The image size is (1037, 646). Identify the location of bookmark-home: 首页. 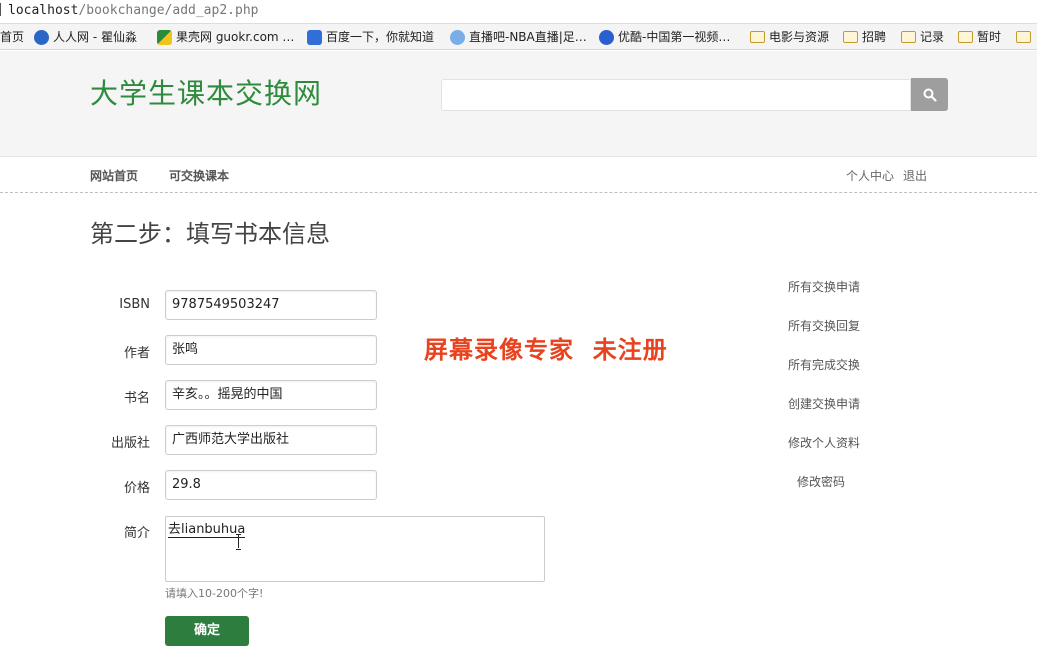
(12, 36).